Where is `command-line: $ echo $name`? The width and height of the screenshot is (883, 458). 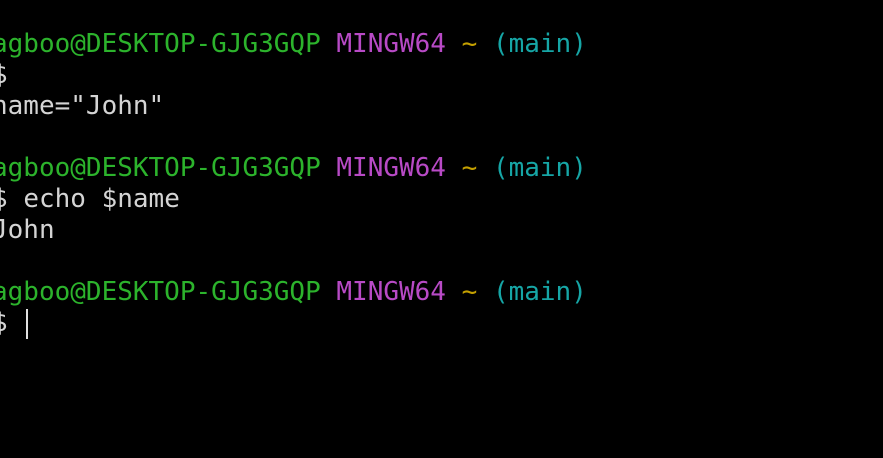 command-line: $ echo $name is located at coordinates (90, 199).